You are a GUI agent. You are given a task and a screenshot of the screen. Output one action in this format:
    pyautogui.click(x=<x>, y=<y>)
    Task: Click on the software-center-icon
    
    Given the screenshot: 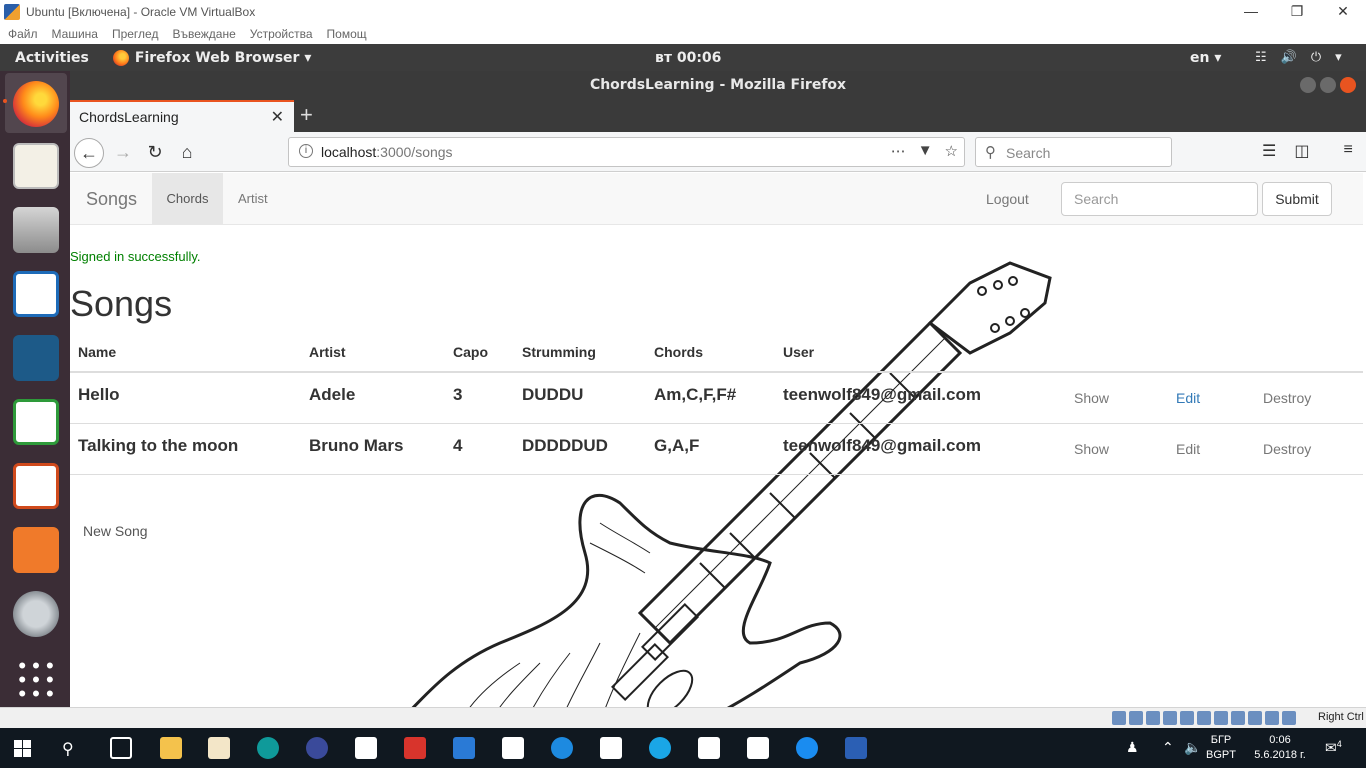 What is the action you would take?
    pyautogui.click(x=36, y=550)
    